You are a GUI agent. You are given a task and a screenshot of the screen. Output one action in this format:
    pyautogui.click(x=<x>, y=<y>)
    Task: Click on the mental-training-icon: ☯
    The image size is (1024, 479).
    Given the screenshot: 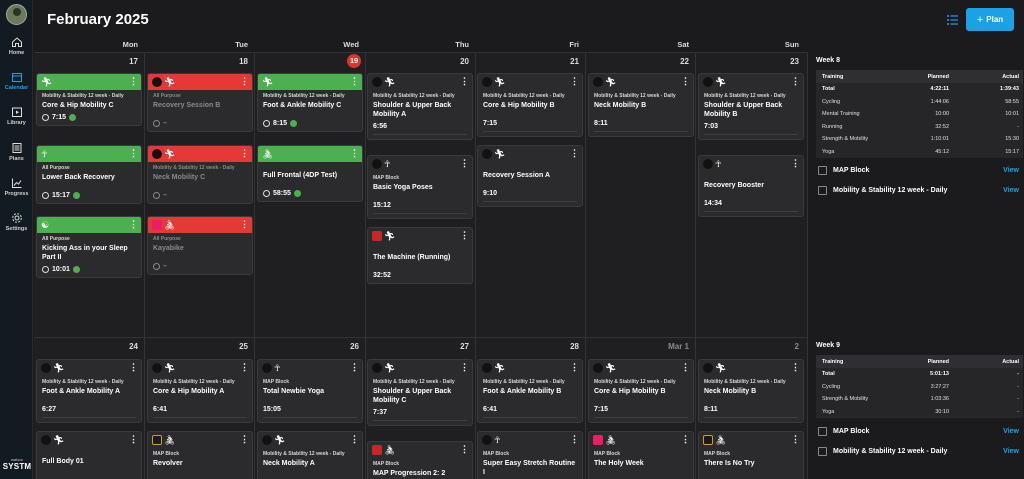 What is the action you would take?
    pyautogui.click(x=45, y=225)
    